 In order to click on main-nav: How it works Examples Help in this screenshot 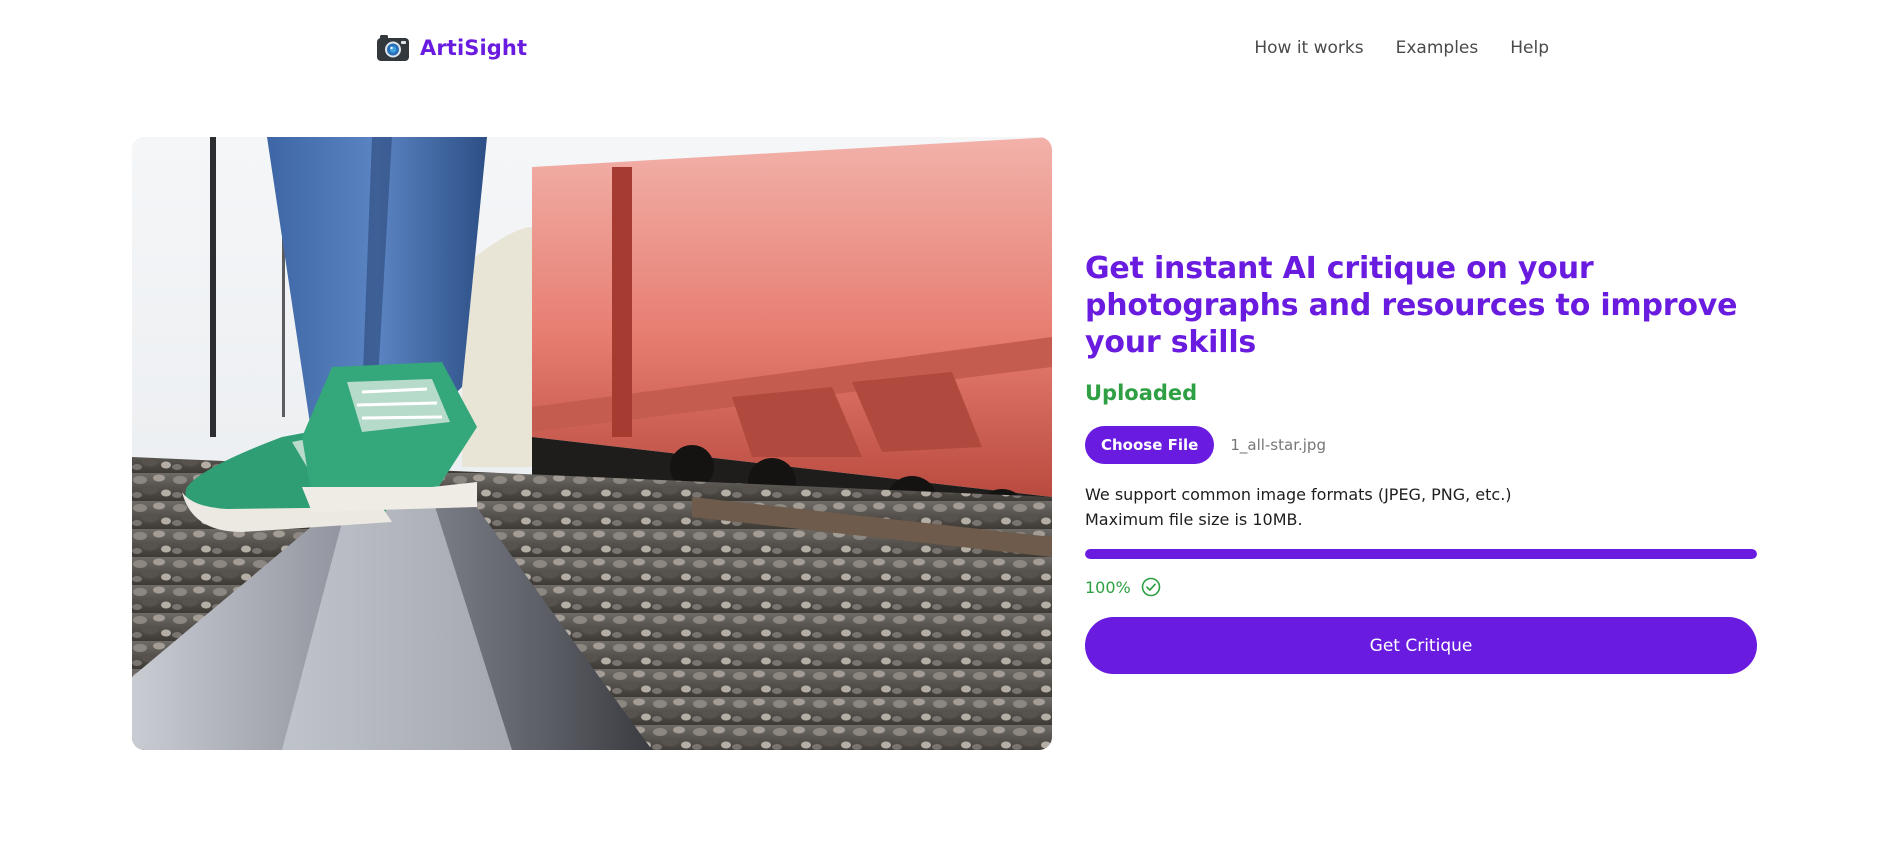, I will do `click(1401, 48)`.